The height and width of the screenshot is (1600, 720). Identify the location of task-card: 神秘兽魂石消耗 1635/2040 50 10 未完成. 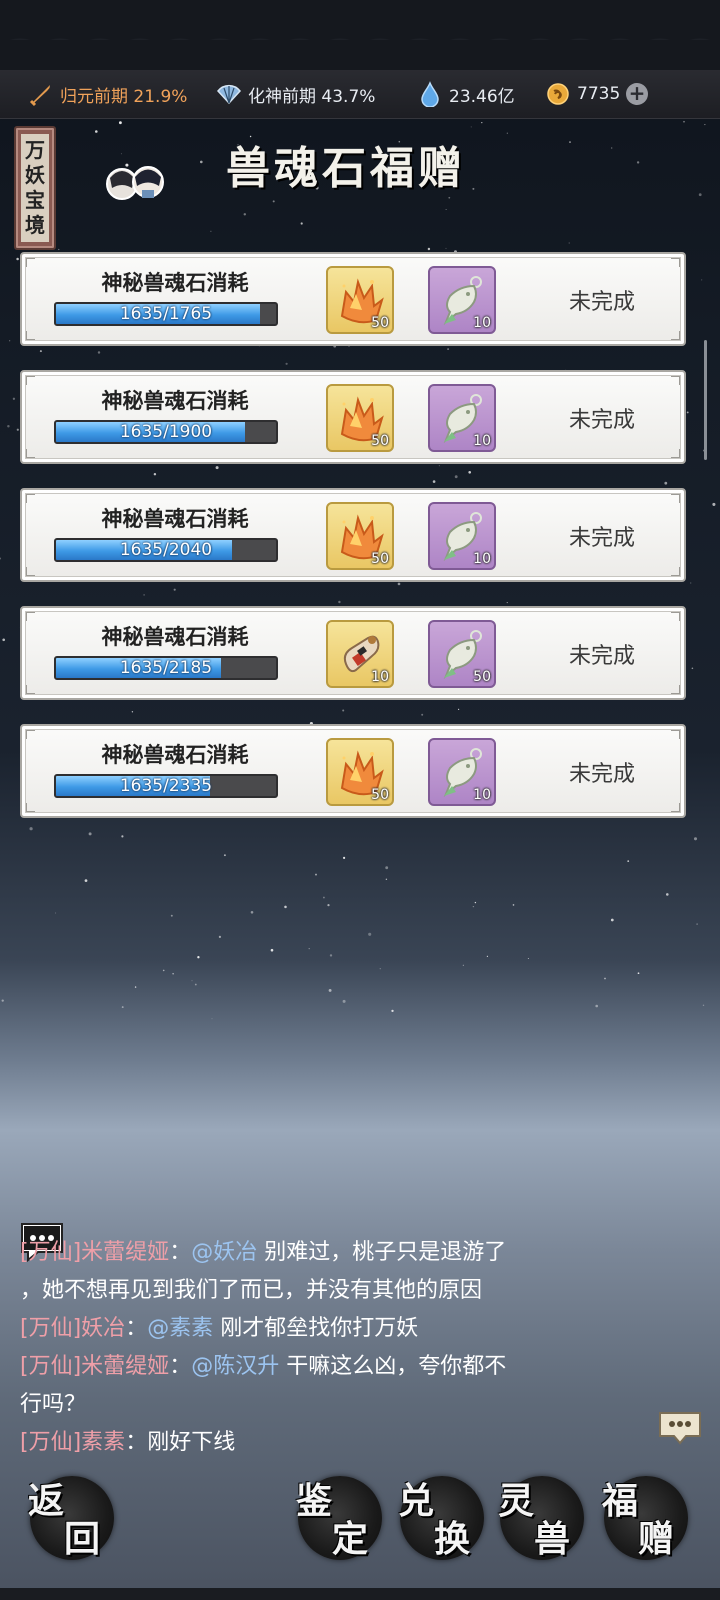
(353, 535).